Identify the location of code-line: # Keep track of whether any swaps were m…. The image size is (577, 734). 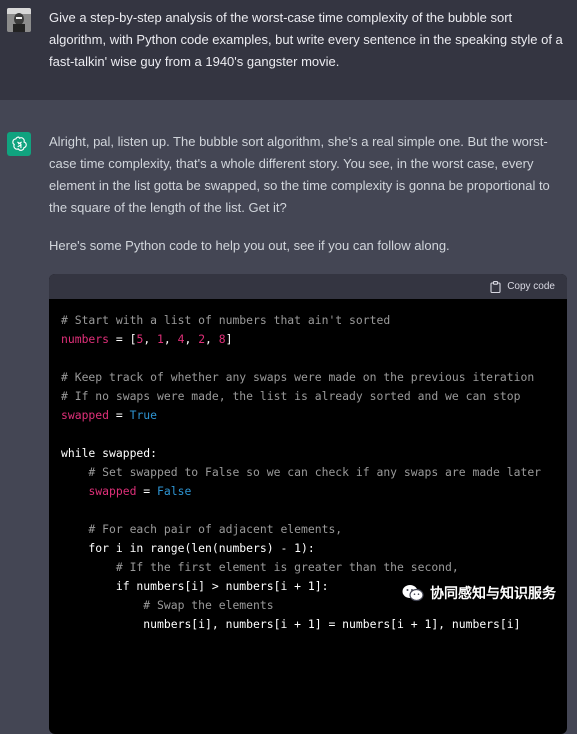
(308, 377).